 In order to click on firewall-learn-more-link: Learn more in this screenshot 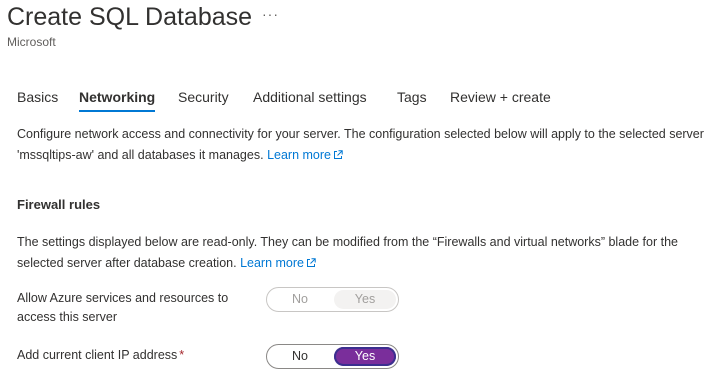, I will do `click(278, 263)`.